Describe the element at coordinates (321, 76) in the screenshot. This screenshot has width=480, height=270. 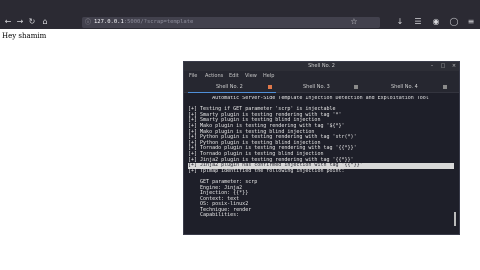
I see `terminal-menubar: File Actions Edit View Help` at that location.